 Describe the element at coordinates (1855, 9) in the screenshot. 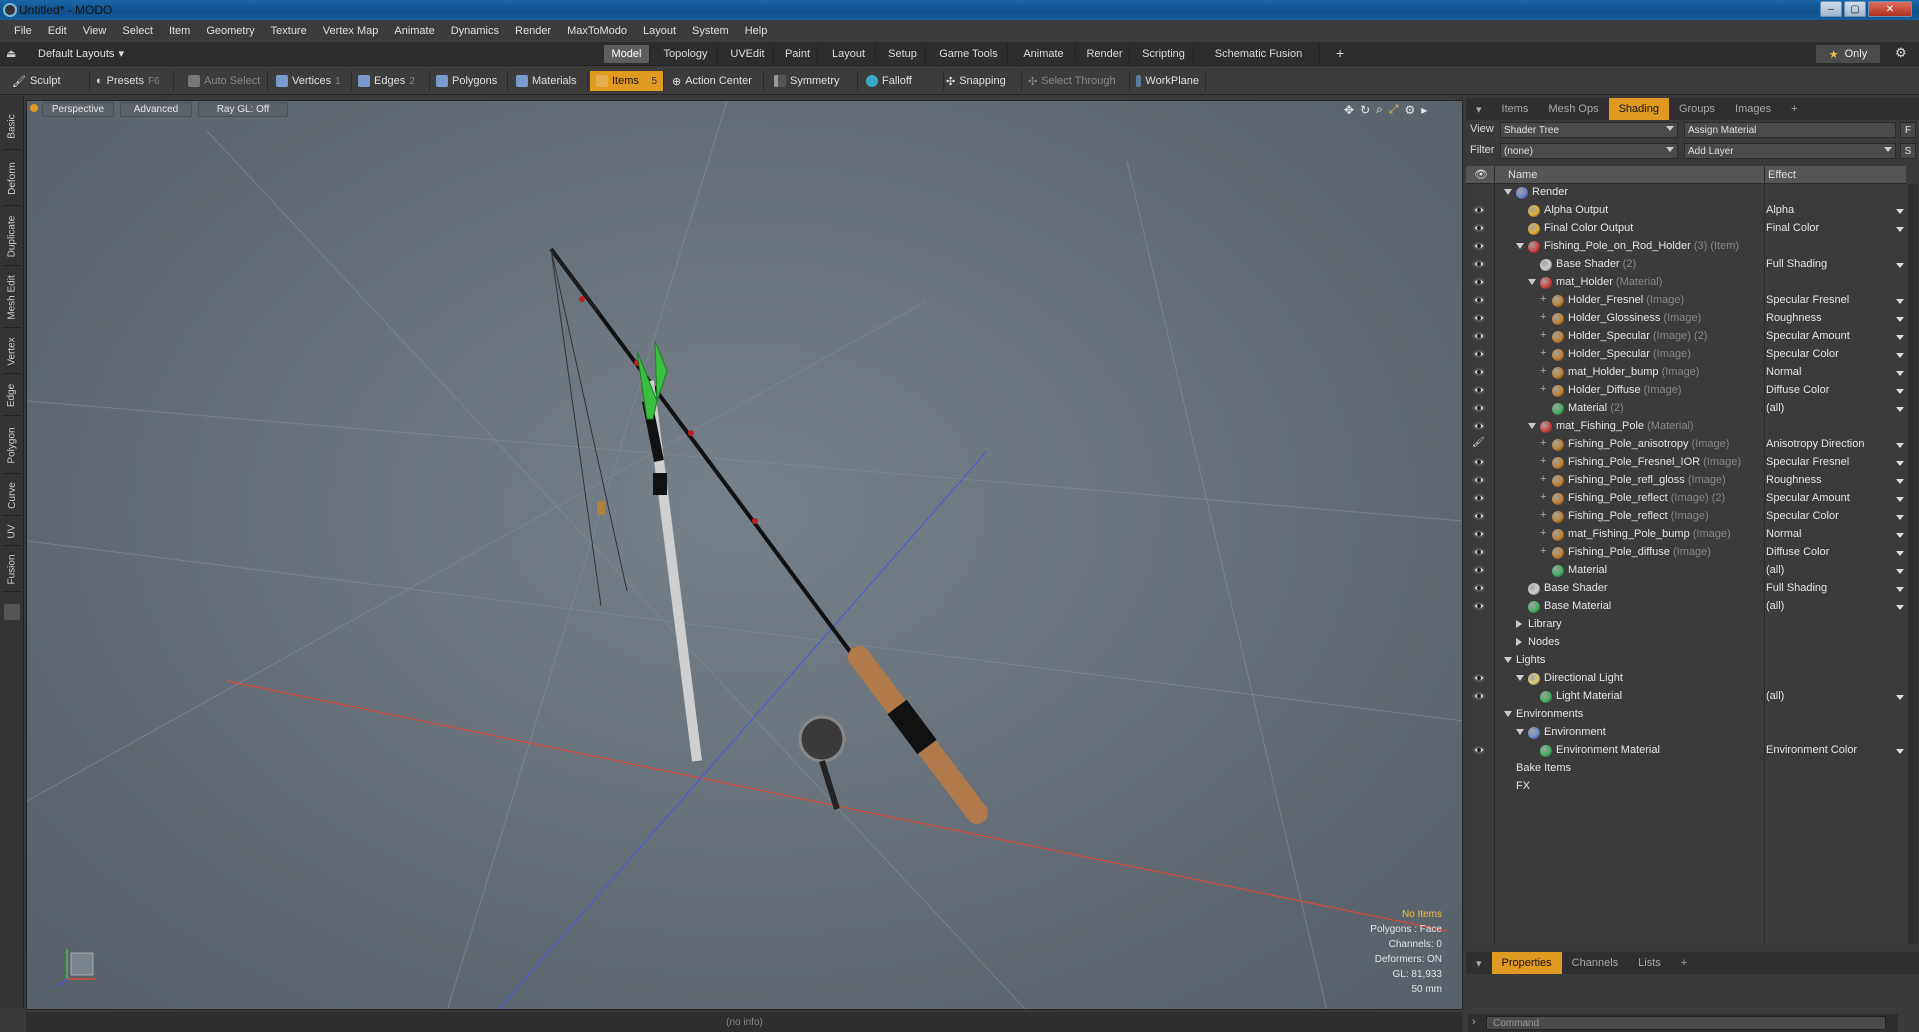

I see `maximize-button: ▢` at that location.